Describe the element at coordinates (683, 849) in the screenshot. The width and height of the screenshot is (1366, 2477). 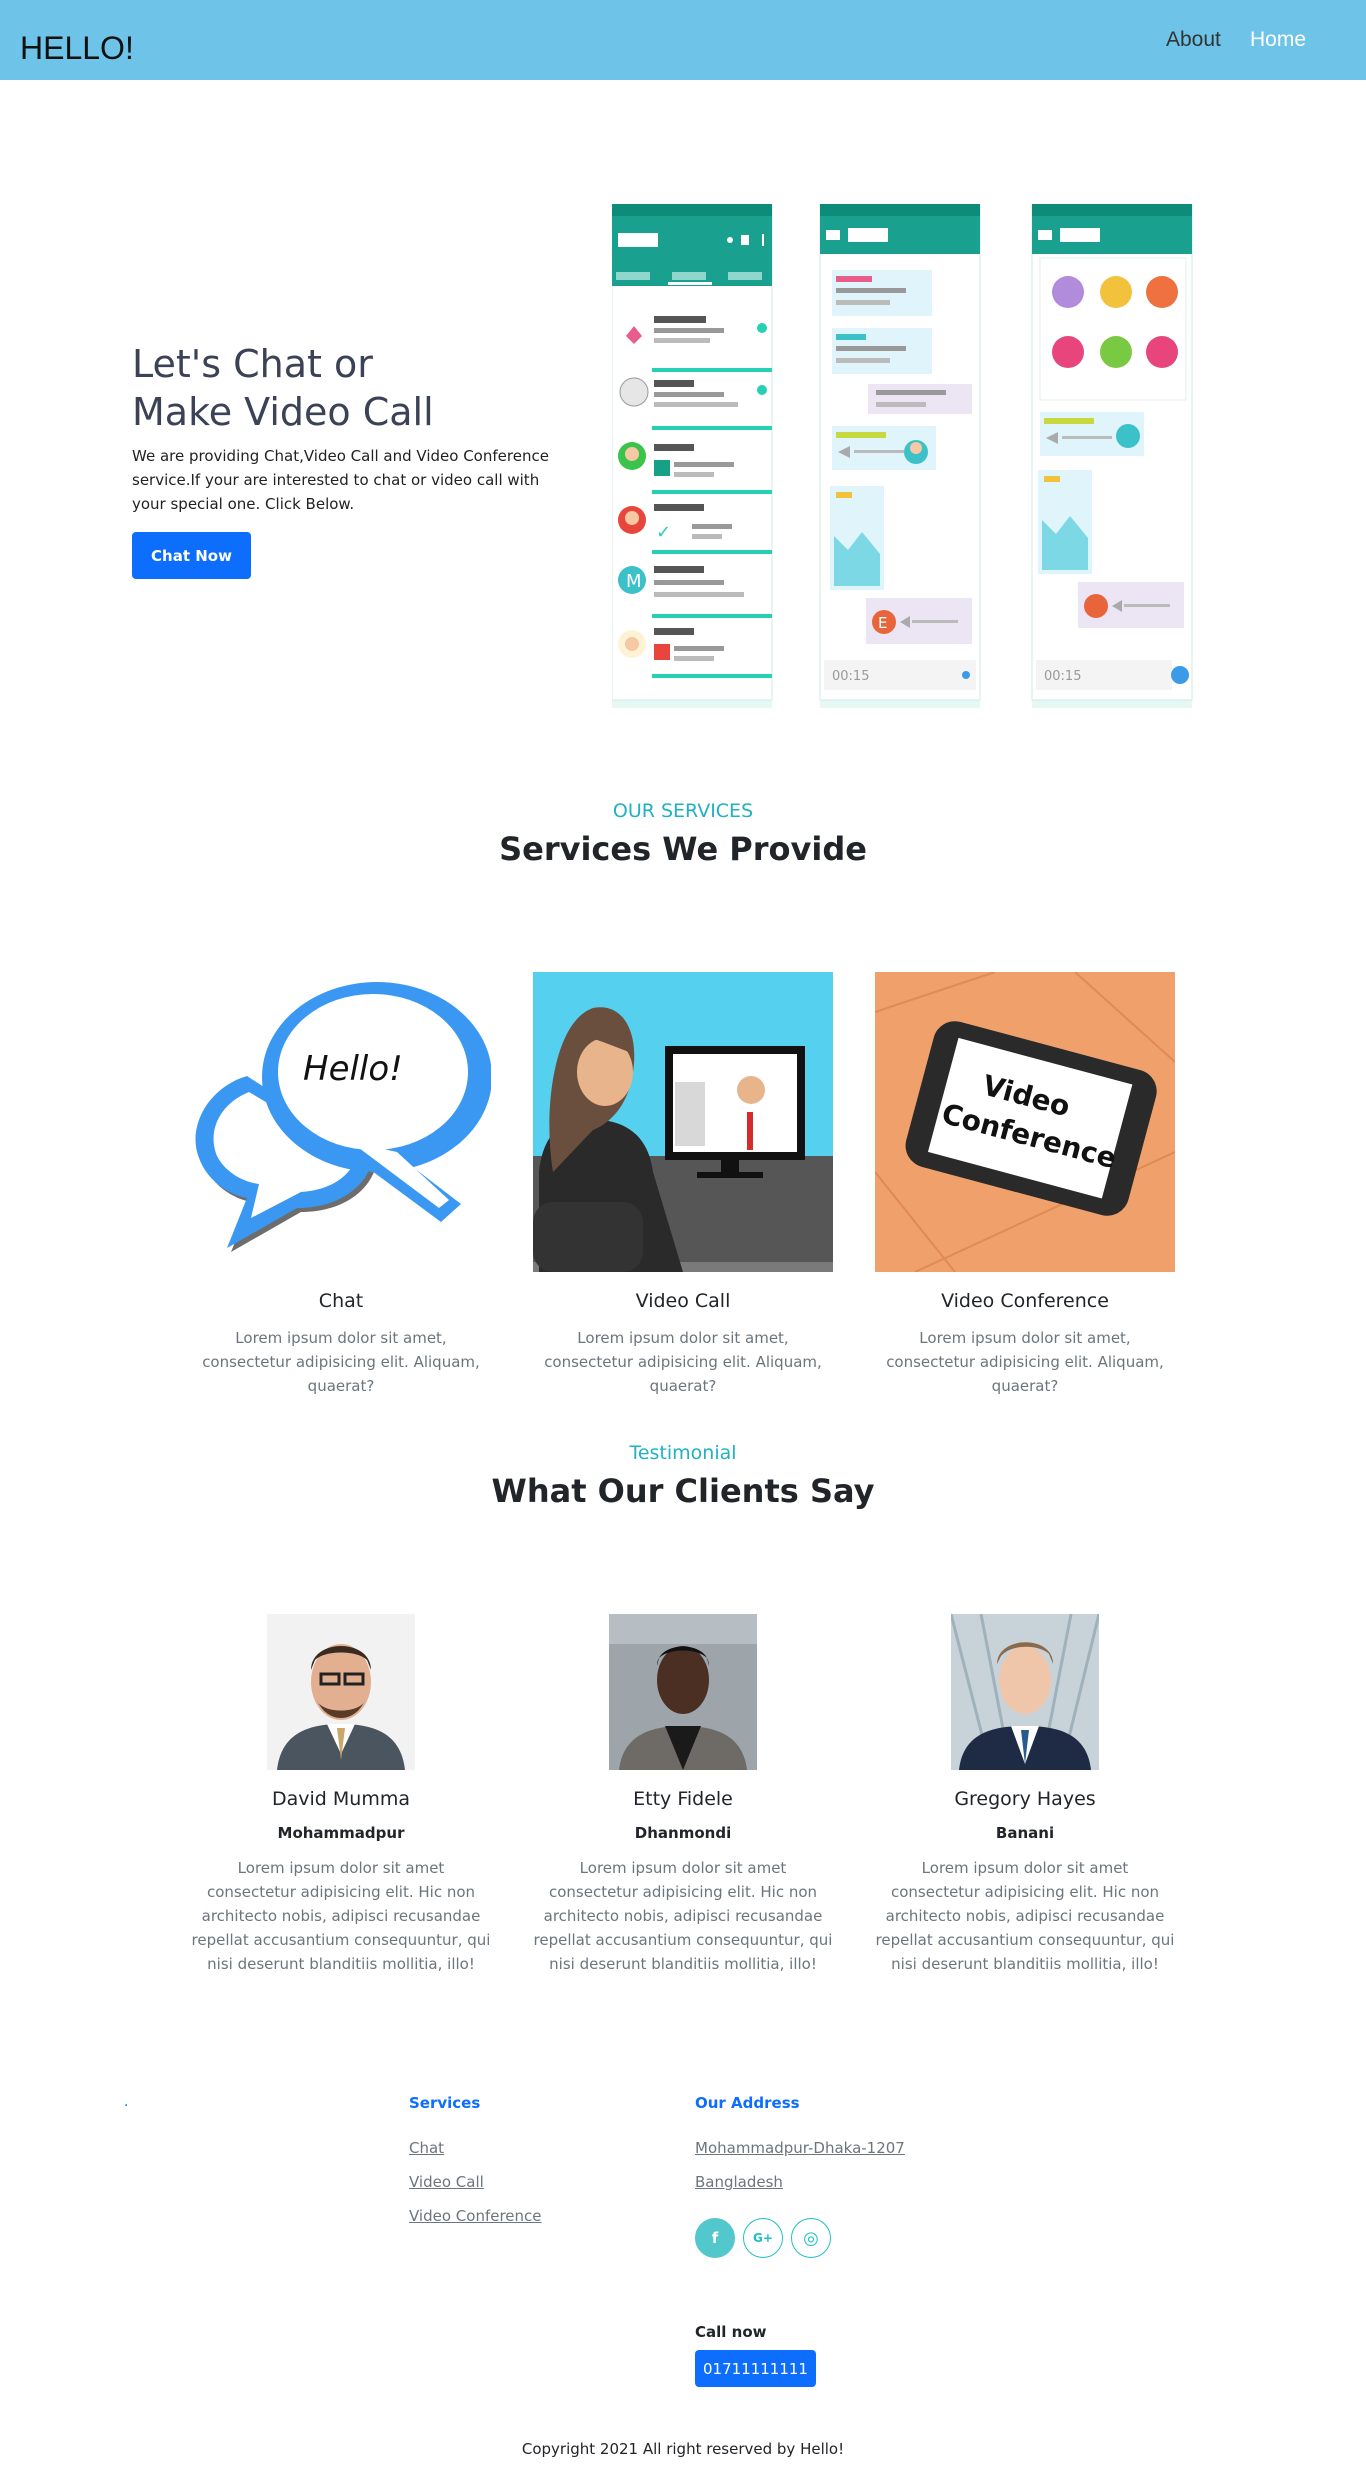
I see `services-title: Services We Provide` at that location.